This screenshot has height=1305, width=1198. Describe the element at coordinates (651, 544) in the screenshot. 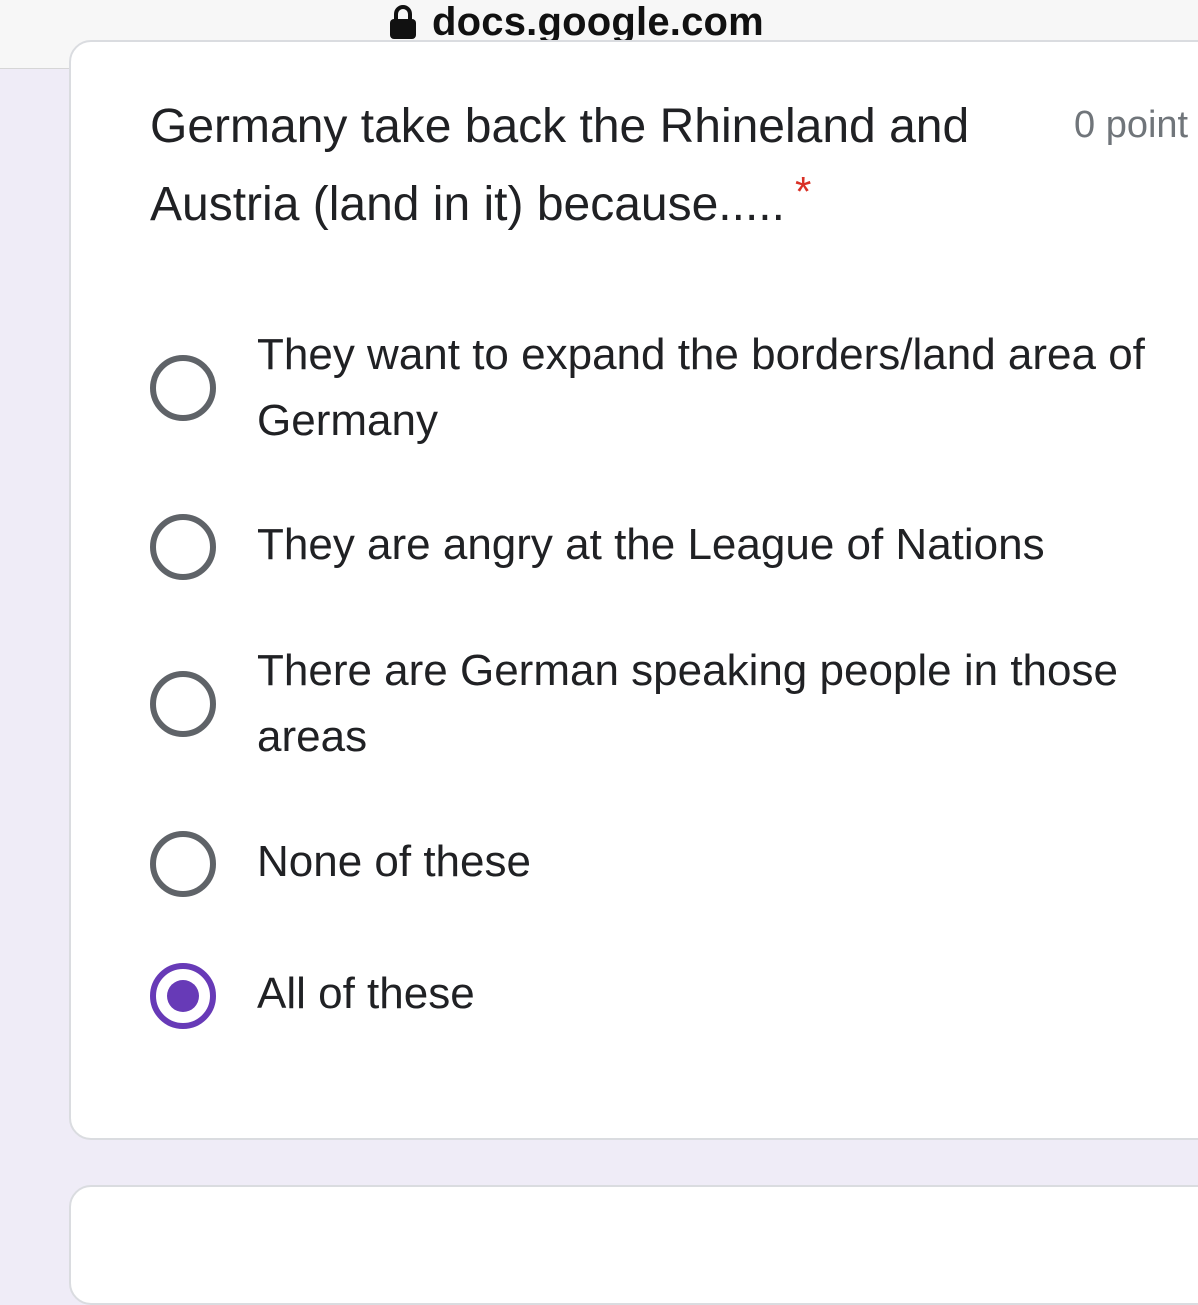

I see `option-label: They are angry at the League of Nations` at that location.